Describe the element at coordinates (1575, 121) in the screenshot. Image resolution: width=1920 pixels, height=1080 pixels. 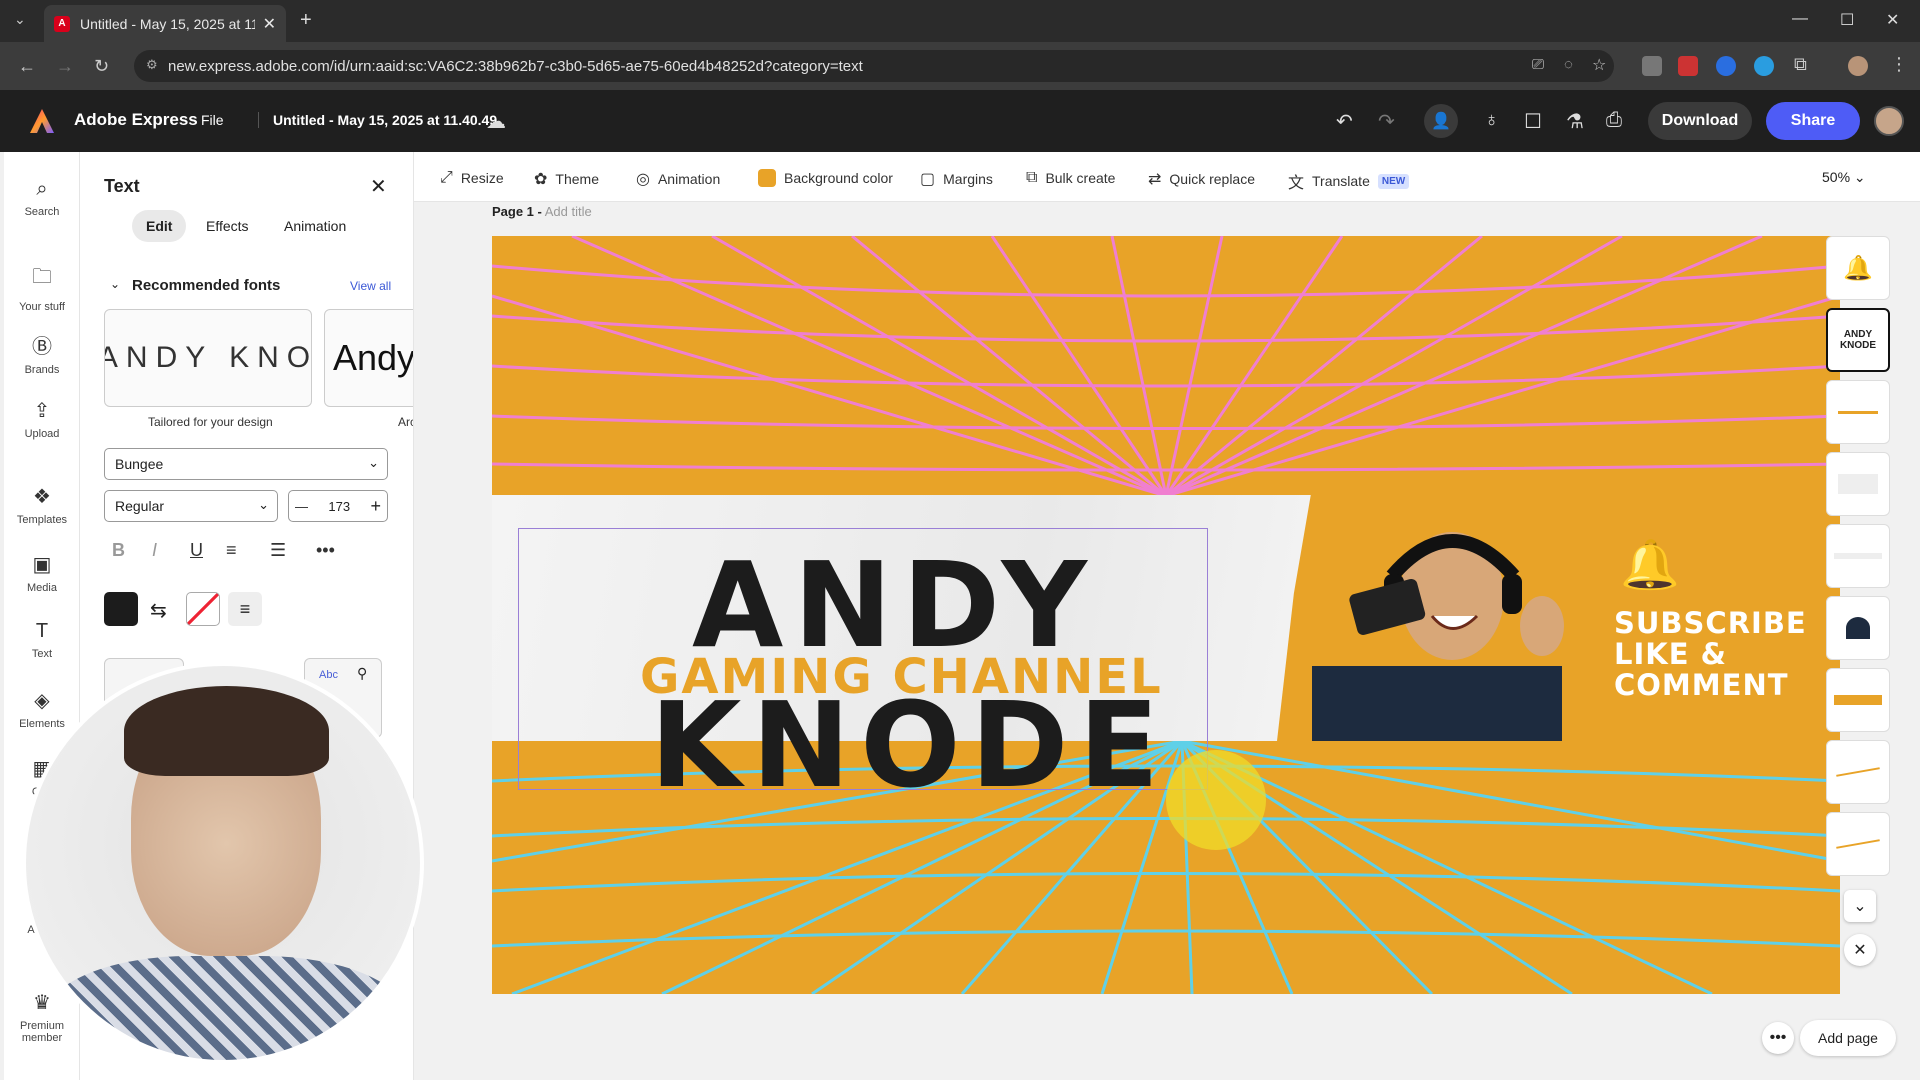
I see `flask-icon: ⚗` at that location.